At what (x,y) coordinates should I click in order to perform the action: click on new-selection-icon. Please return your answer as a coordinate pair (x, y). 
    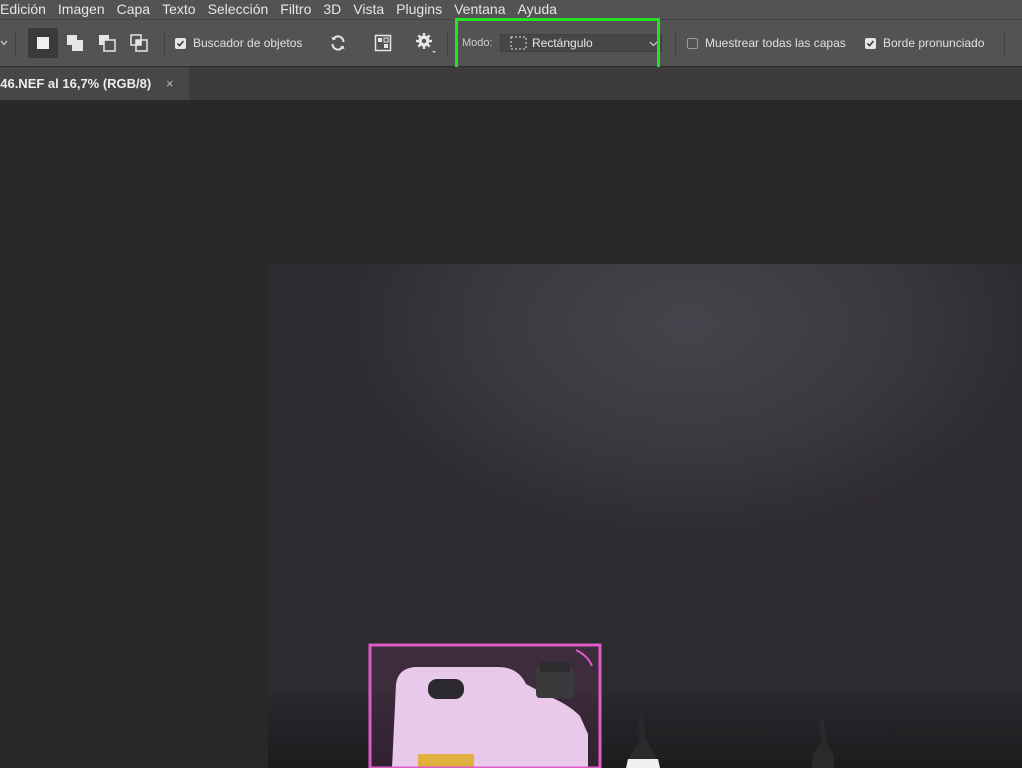
    Looking at the image, I should click on (43, 43).